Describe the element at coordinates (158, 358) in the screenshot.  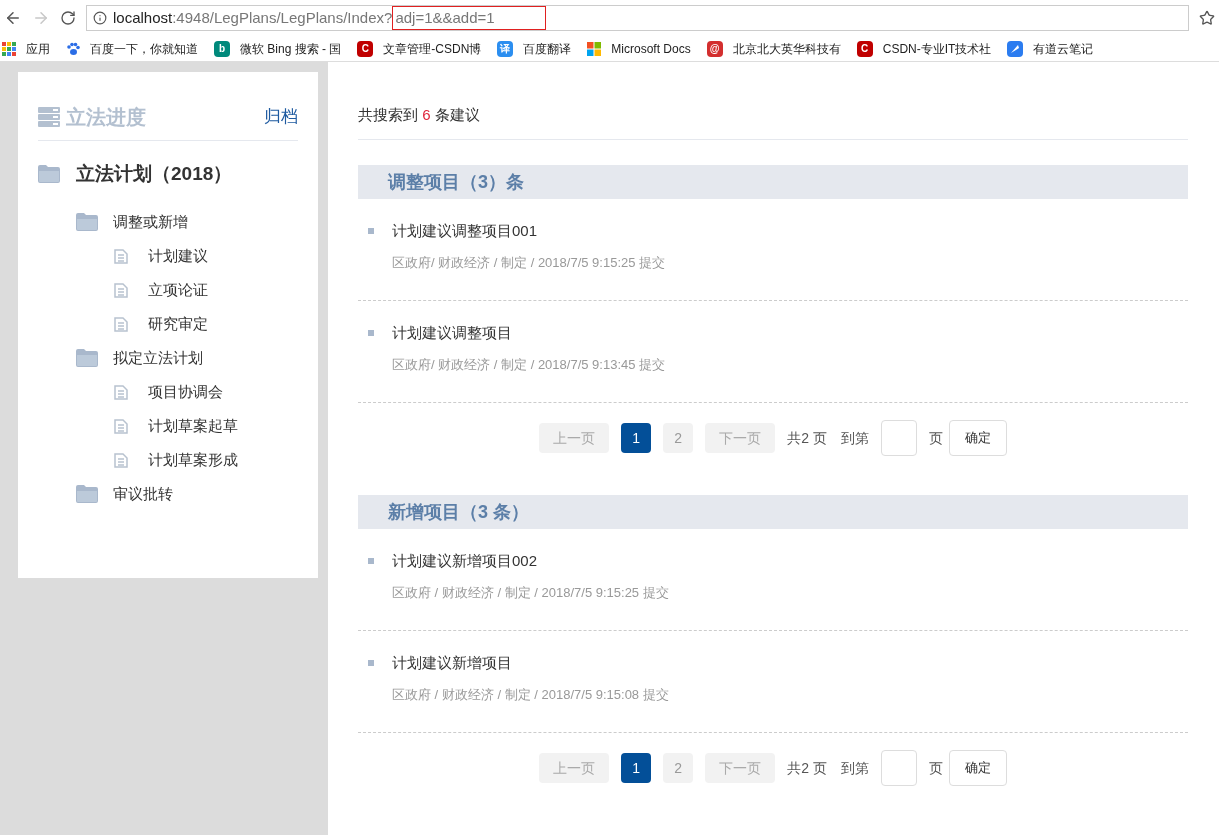
I see `tree-item: 拟定立法计划` at that location.